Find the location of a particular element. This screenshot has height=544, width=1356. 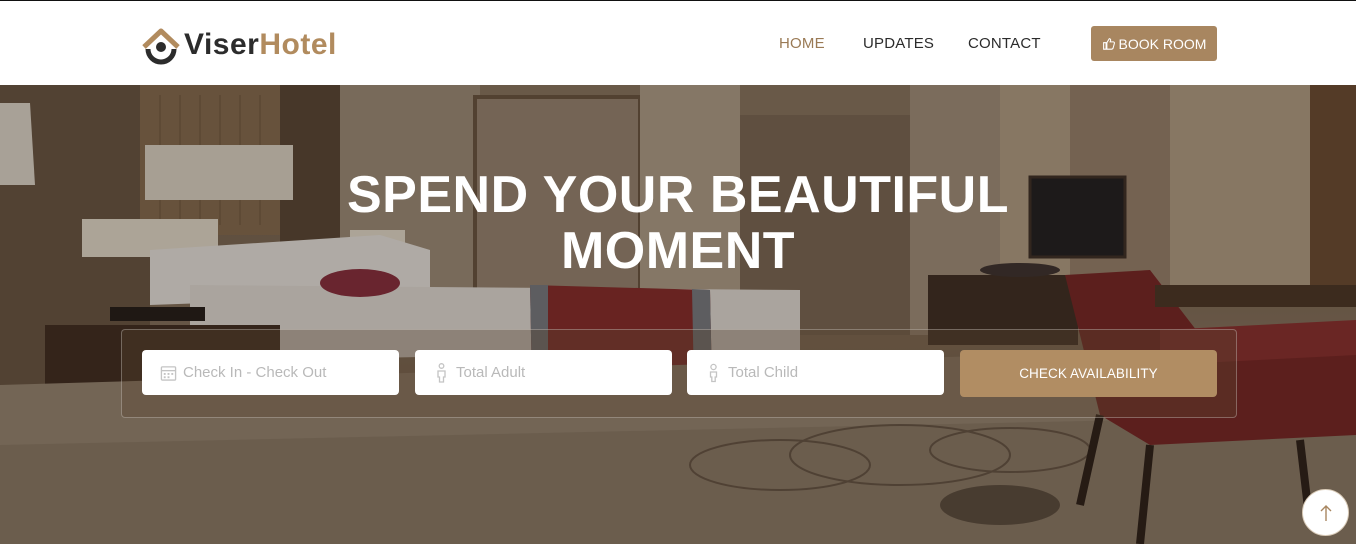

total-child-placeholder: Total Child is located at coordinates (763, 372).